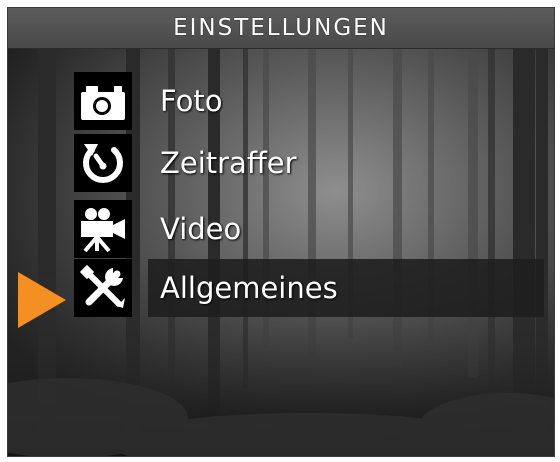 The width and height of the screenshot is (560, 462). What do you see at coordinates (103, 229) in the screenshot?
I see `video-camera-icon` at bounding box center [103, 229].